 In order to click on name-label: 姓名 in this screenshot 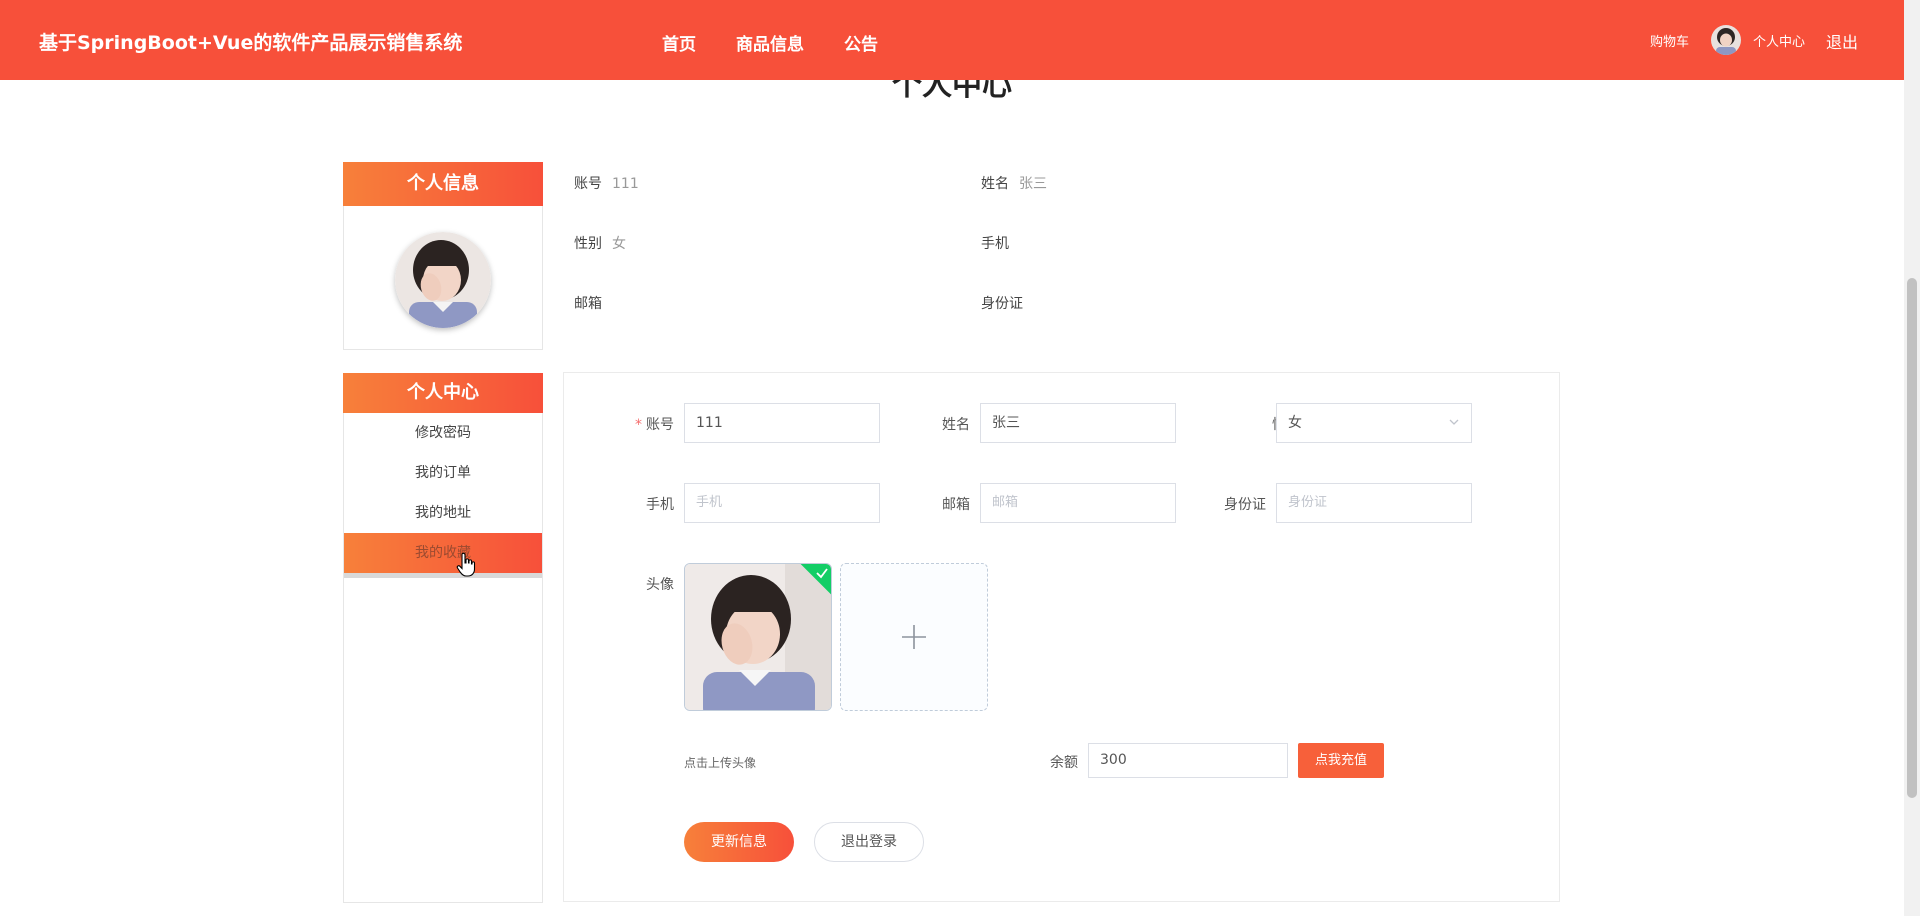, I will do `click(956, 425)`.